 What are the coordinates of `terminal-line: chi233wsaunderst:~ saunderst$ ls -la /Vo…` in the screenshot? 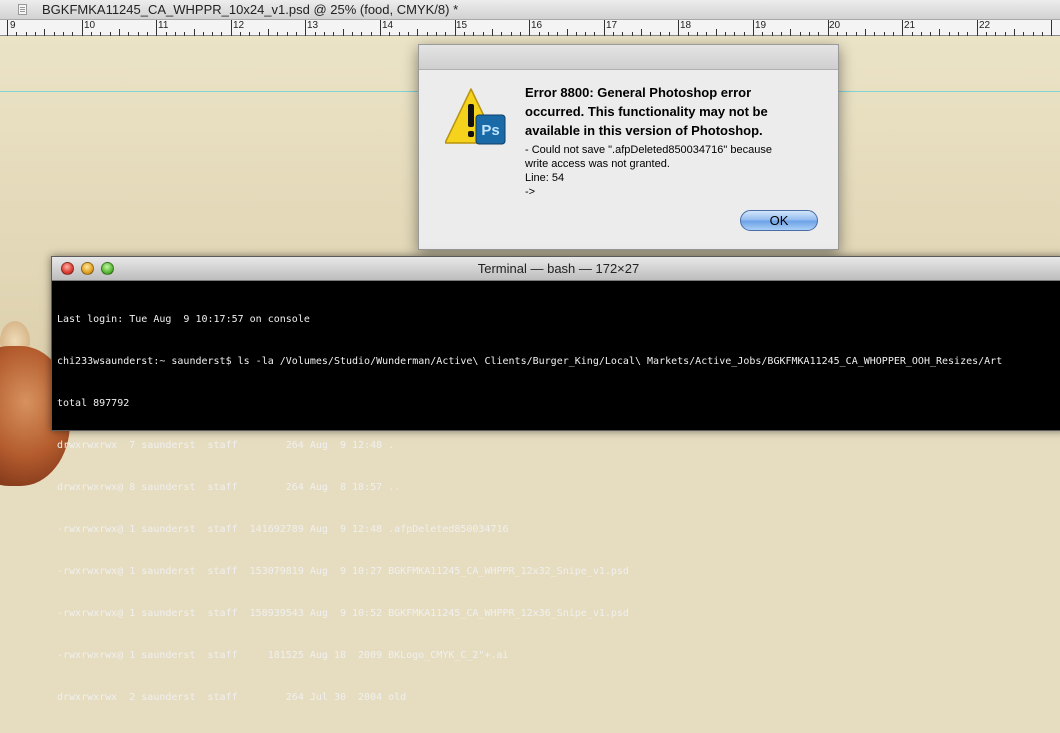 It's located at (530, 361).